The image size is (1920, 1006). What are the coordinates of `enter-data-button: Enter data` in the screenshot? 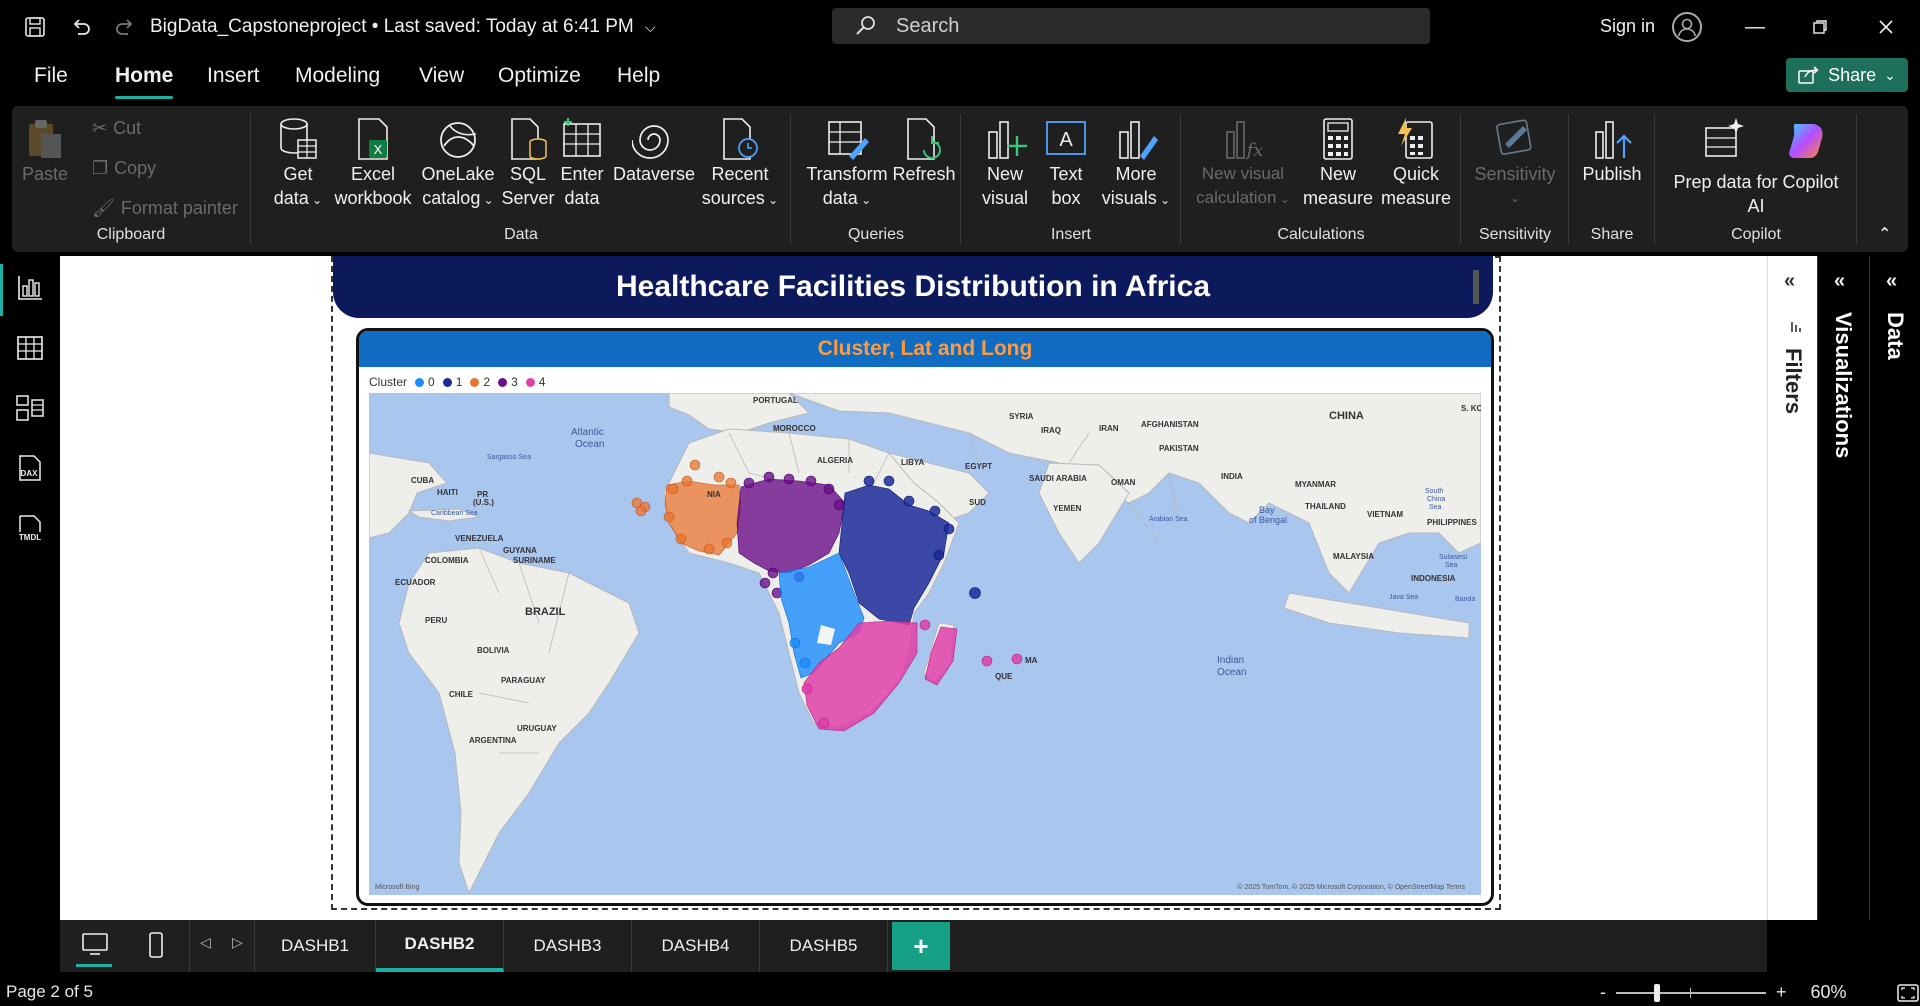 It's located at (582, 163).